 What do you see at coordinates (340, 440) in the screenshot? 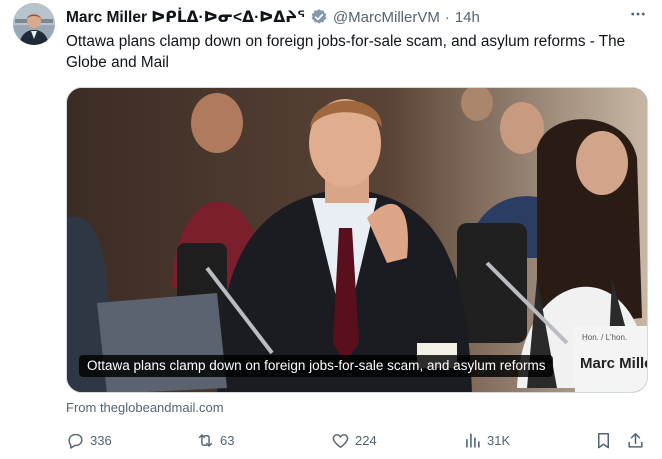
I see `like-icon` at bounding box center [340, 440].